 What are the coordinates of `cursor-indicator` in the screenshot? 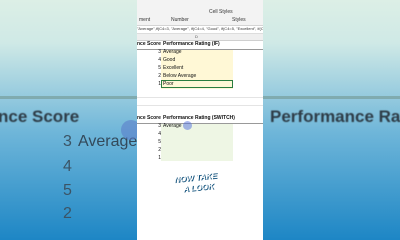 It's located at (187, 125).